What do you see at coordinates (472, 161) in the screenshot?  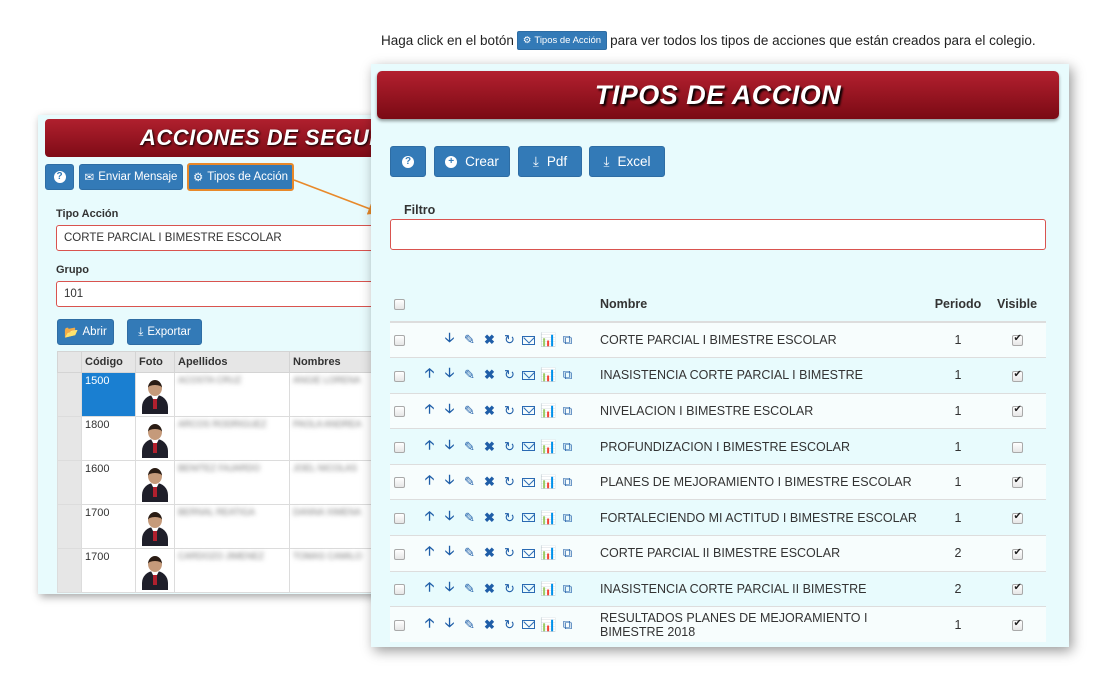 I see `create-button: + Crear` at bounding box center [472, 161].